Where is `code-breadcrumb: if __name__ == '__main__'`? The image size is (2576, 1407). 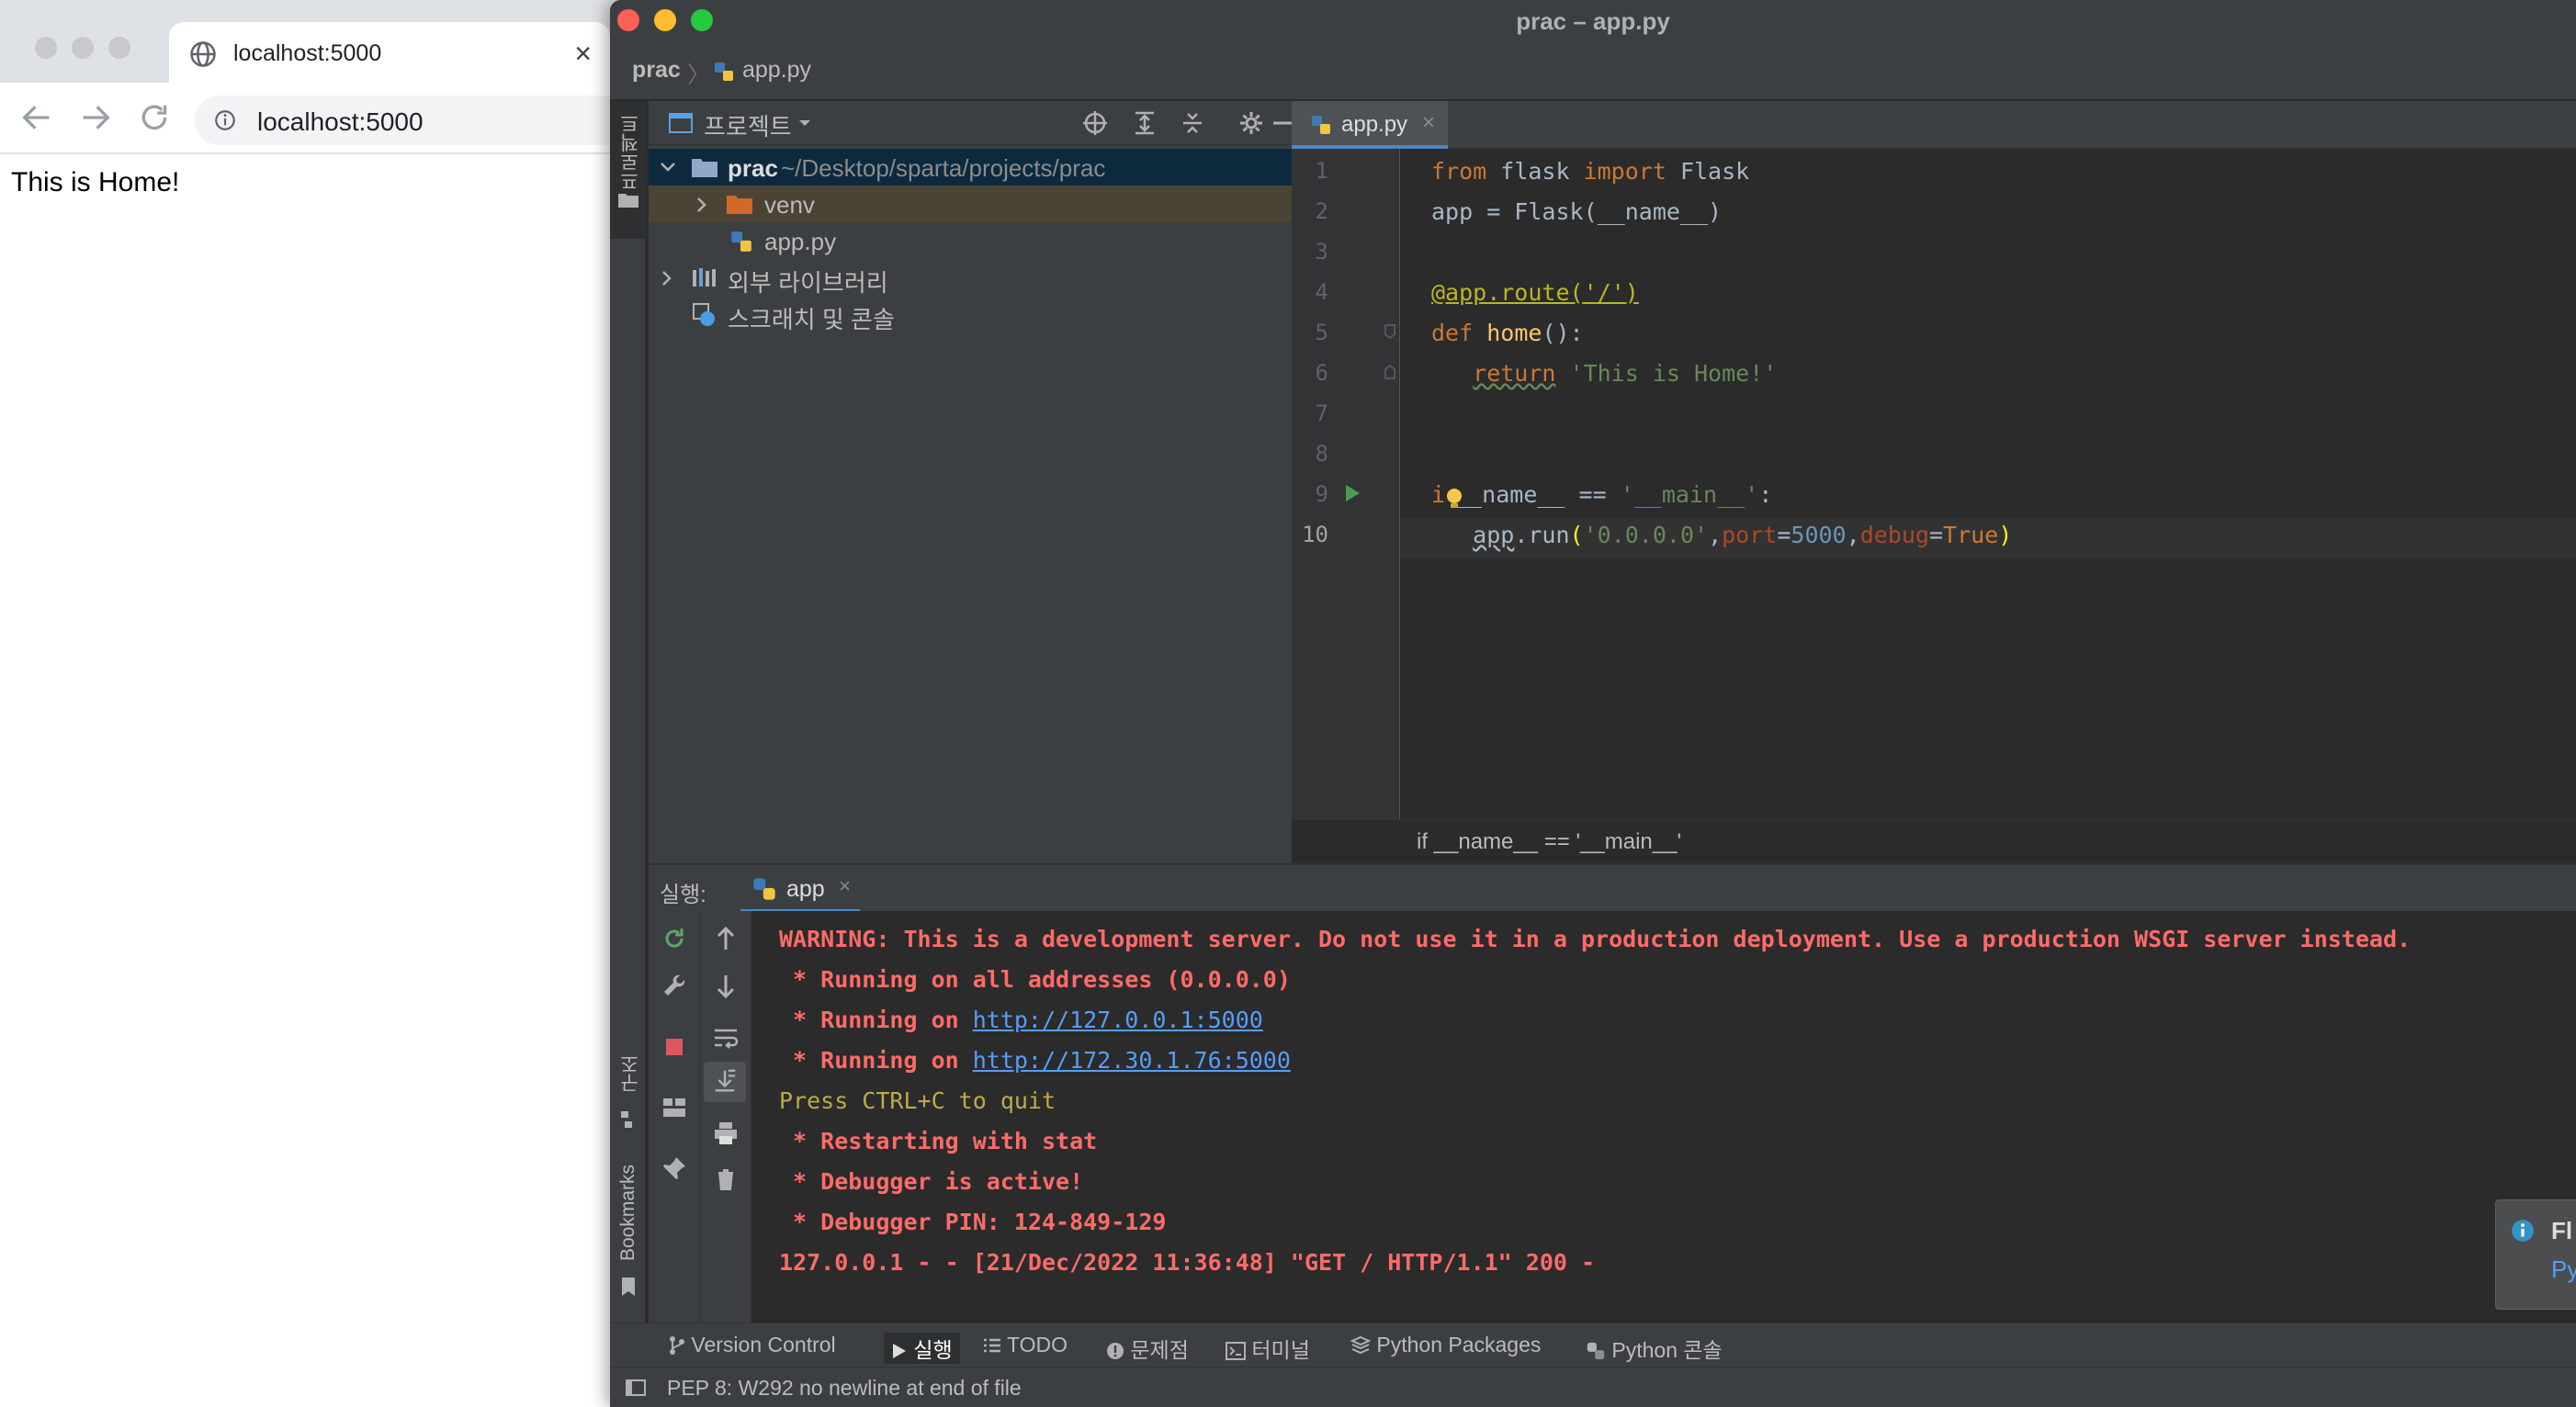
code-breadcrumb: if __name__ == '__main__' is located at coordinates (1549, 842).